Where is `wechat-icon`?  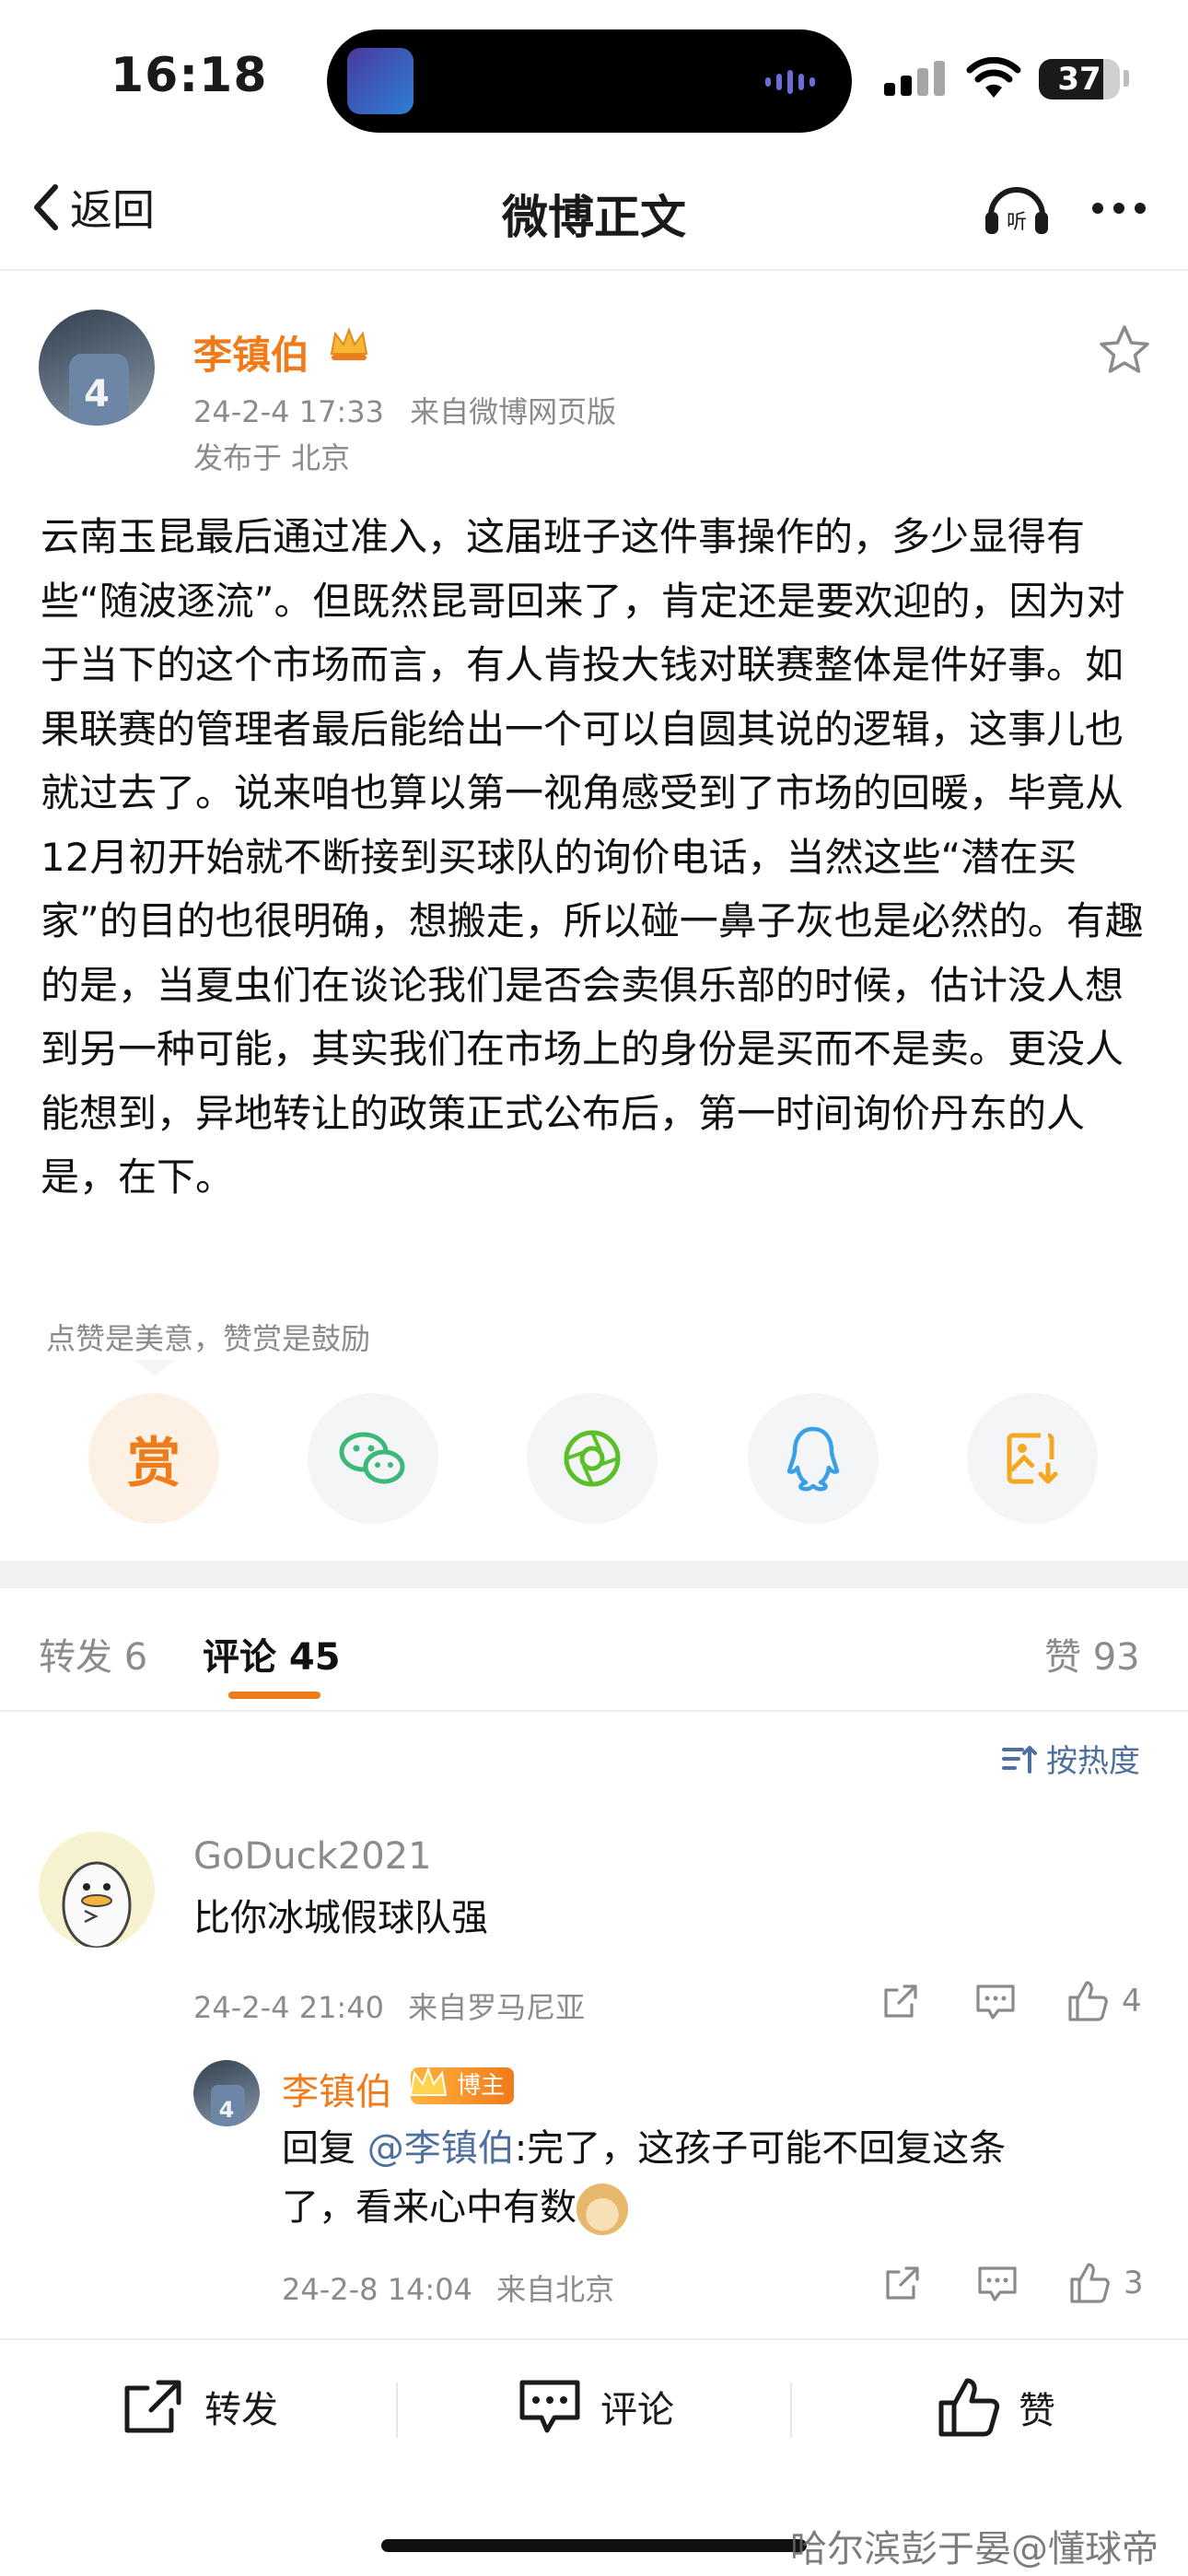
wechat-icon is located at coordinates (372, 1458).